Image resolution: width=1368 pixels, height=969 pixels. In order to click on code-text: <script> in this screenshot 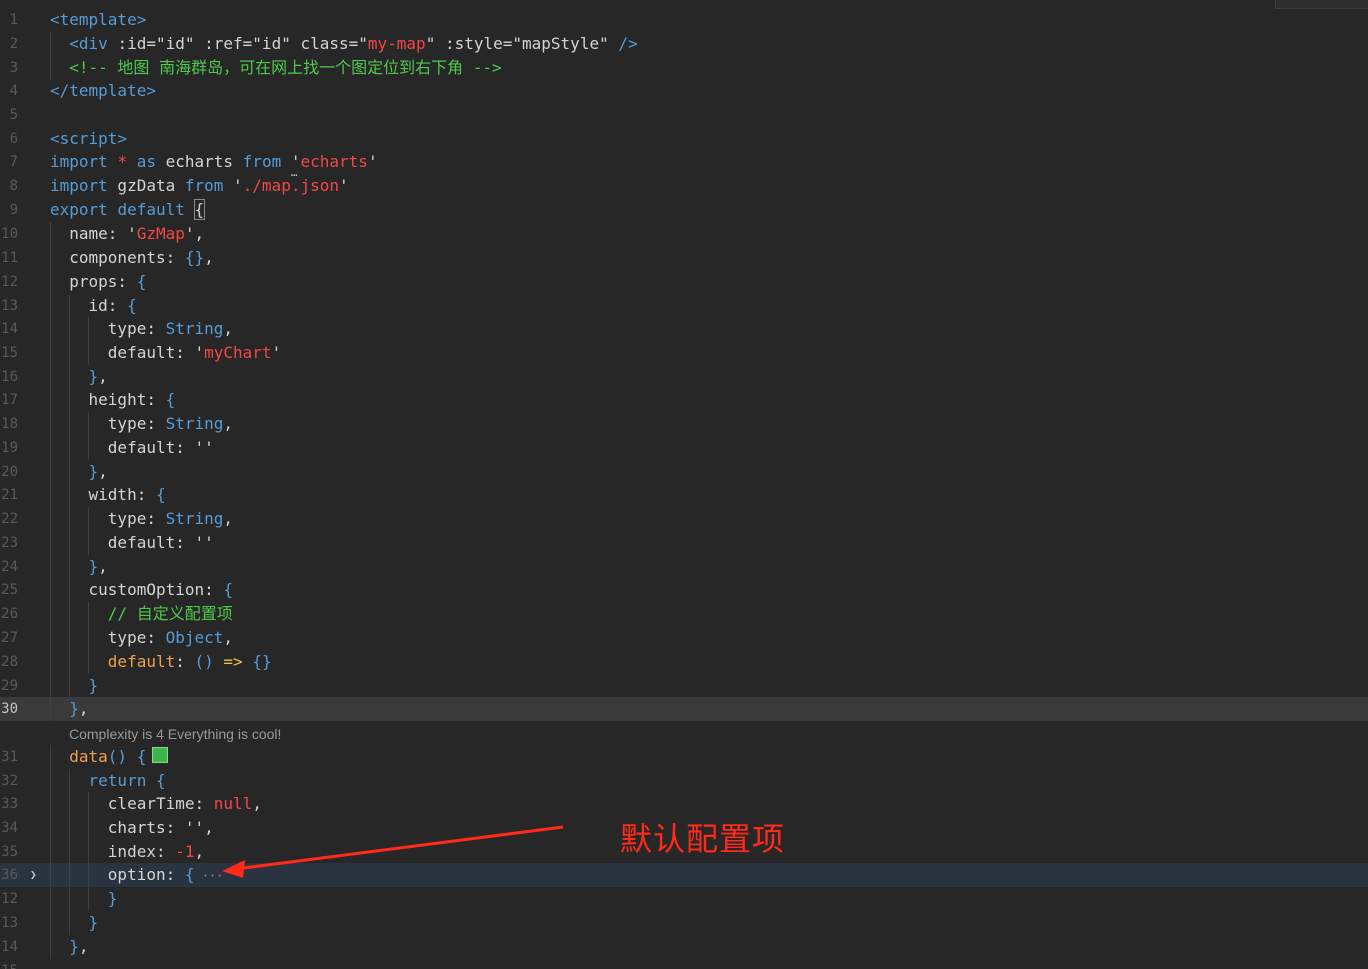, I will do `click(88, 139)`.